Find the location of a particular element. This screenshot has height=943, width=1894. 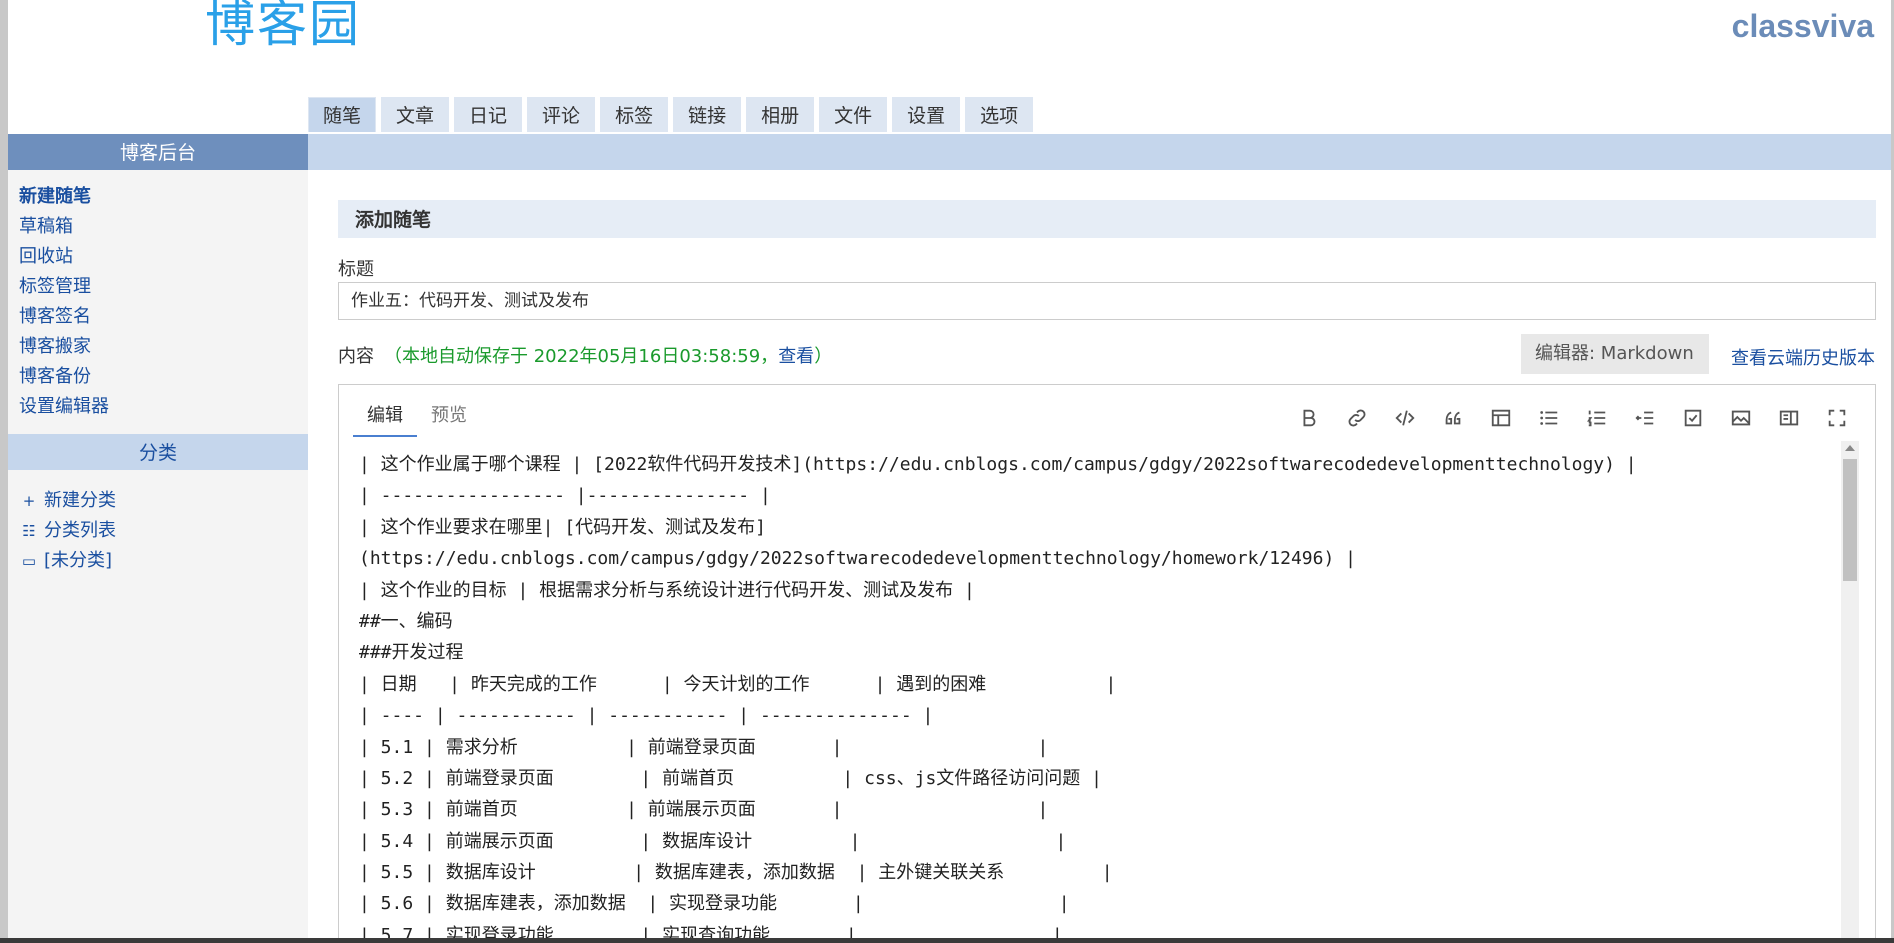

title-label: 标题 is located at coordinates (356, 269).